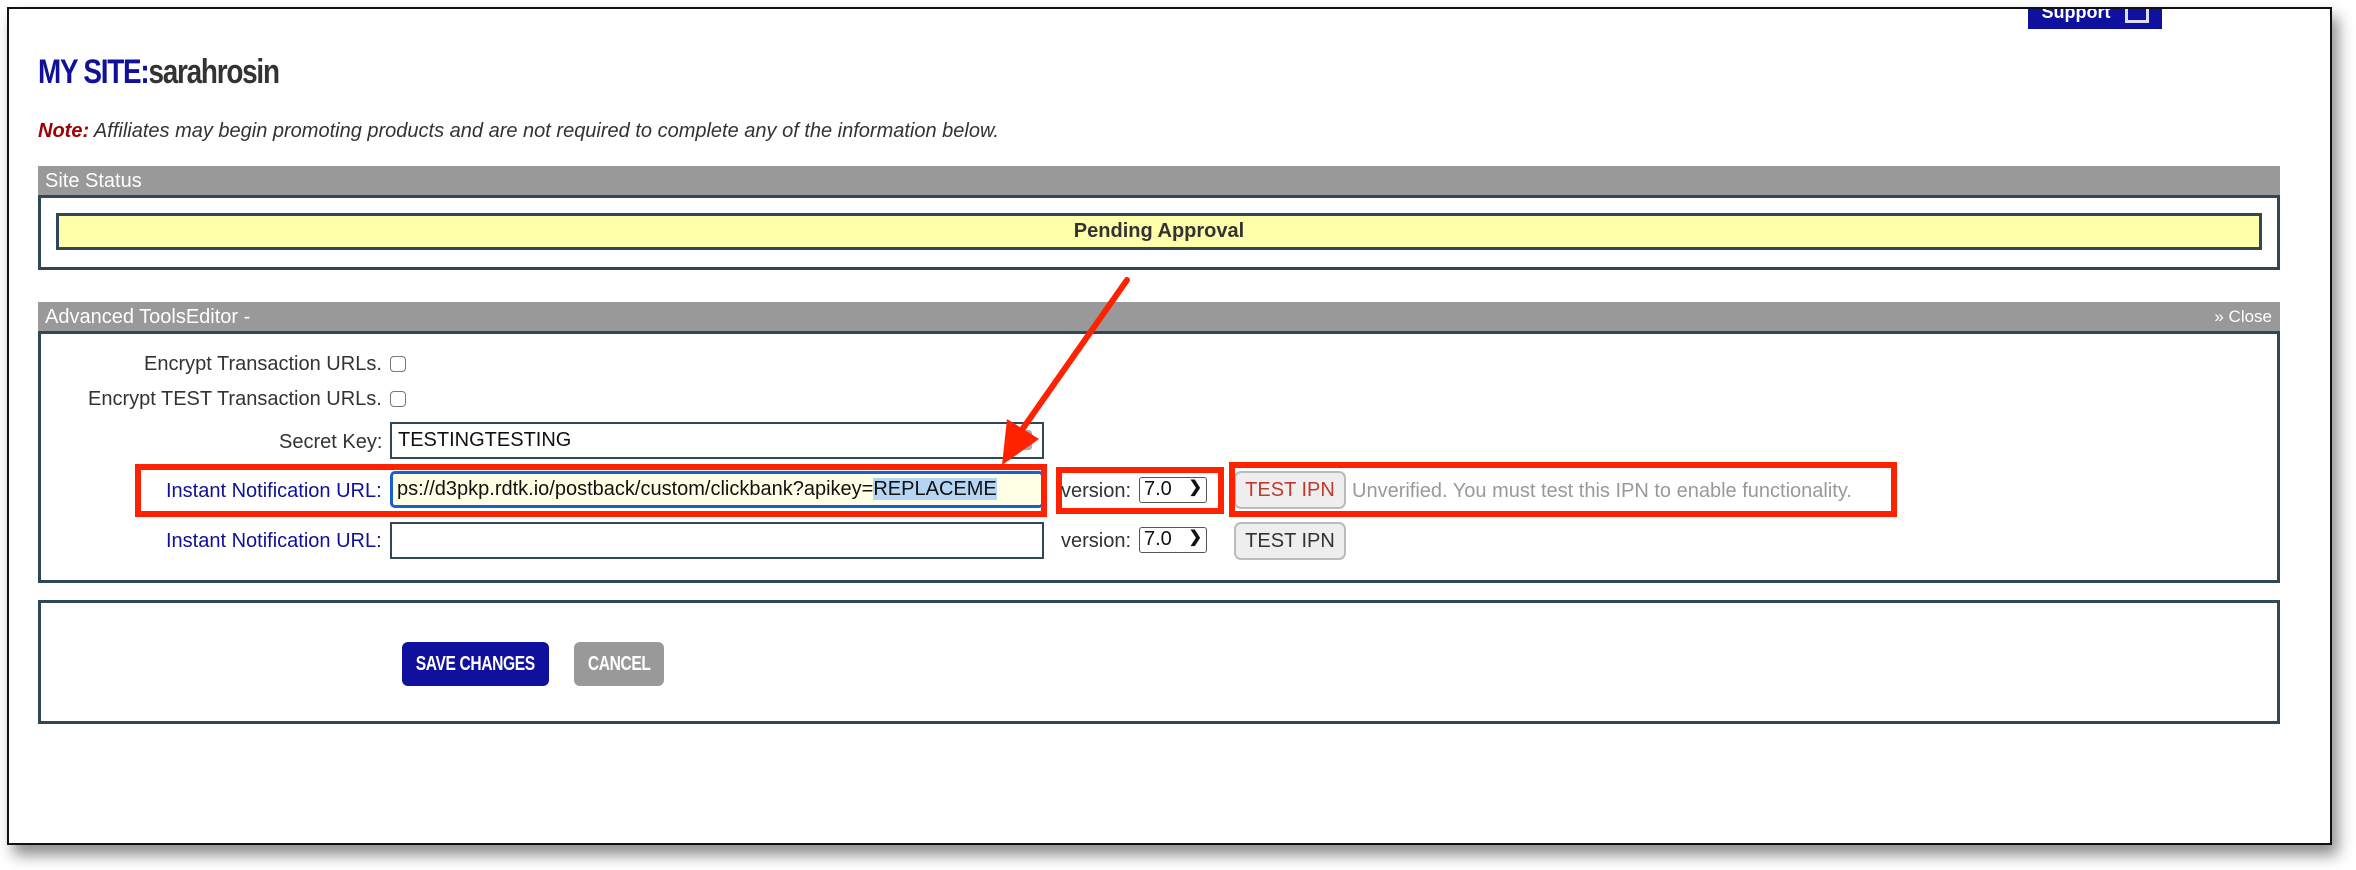  I want to click on cancel-label: CANCEL, so click(619, 663).